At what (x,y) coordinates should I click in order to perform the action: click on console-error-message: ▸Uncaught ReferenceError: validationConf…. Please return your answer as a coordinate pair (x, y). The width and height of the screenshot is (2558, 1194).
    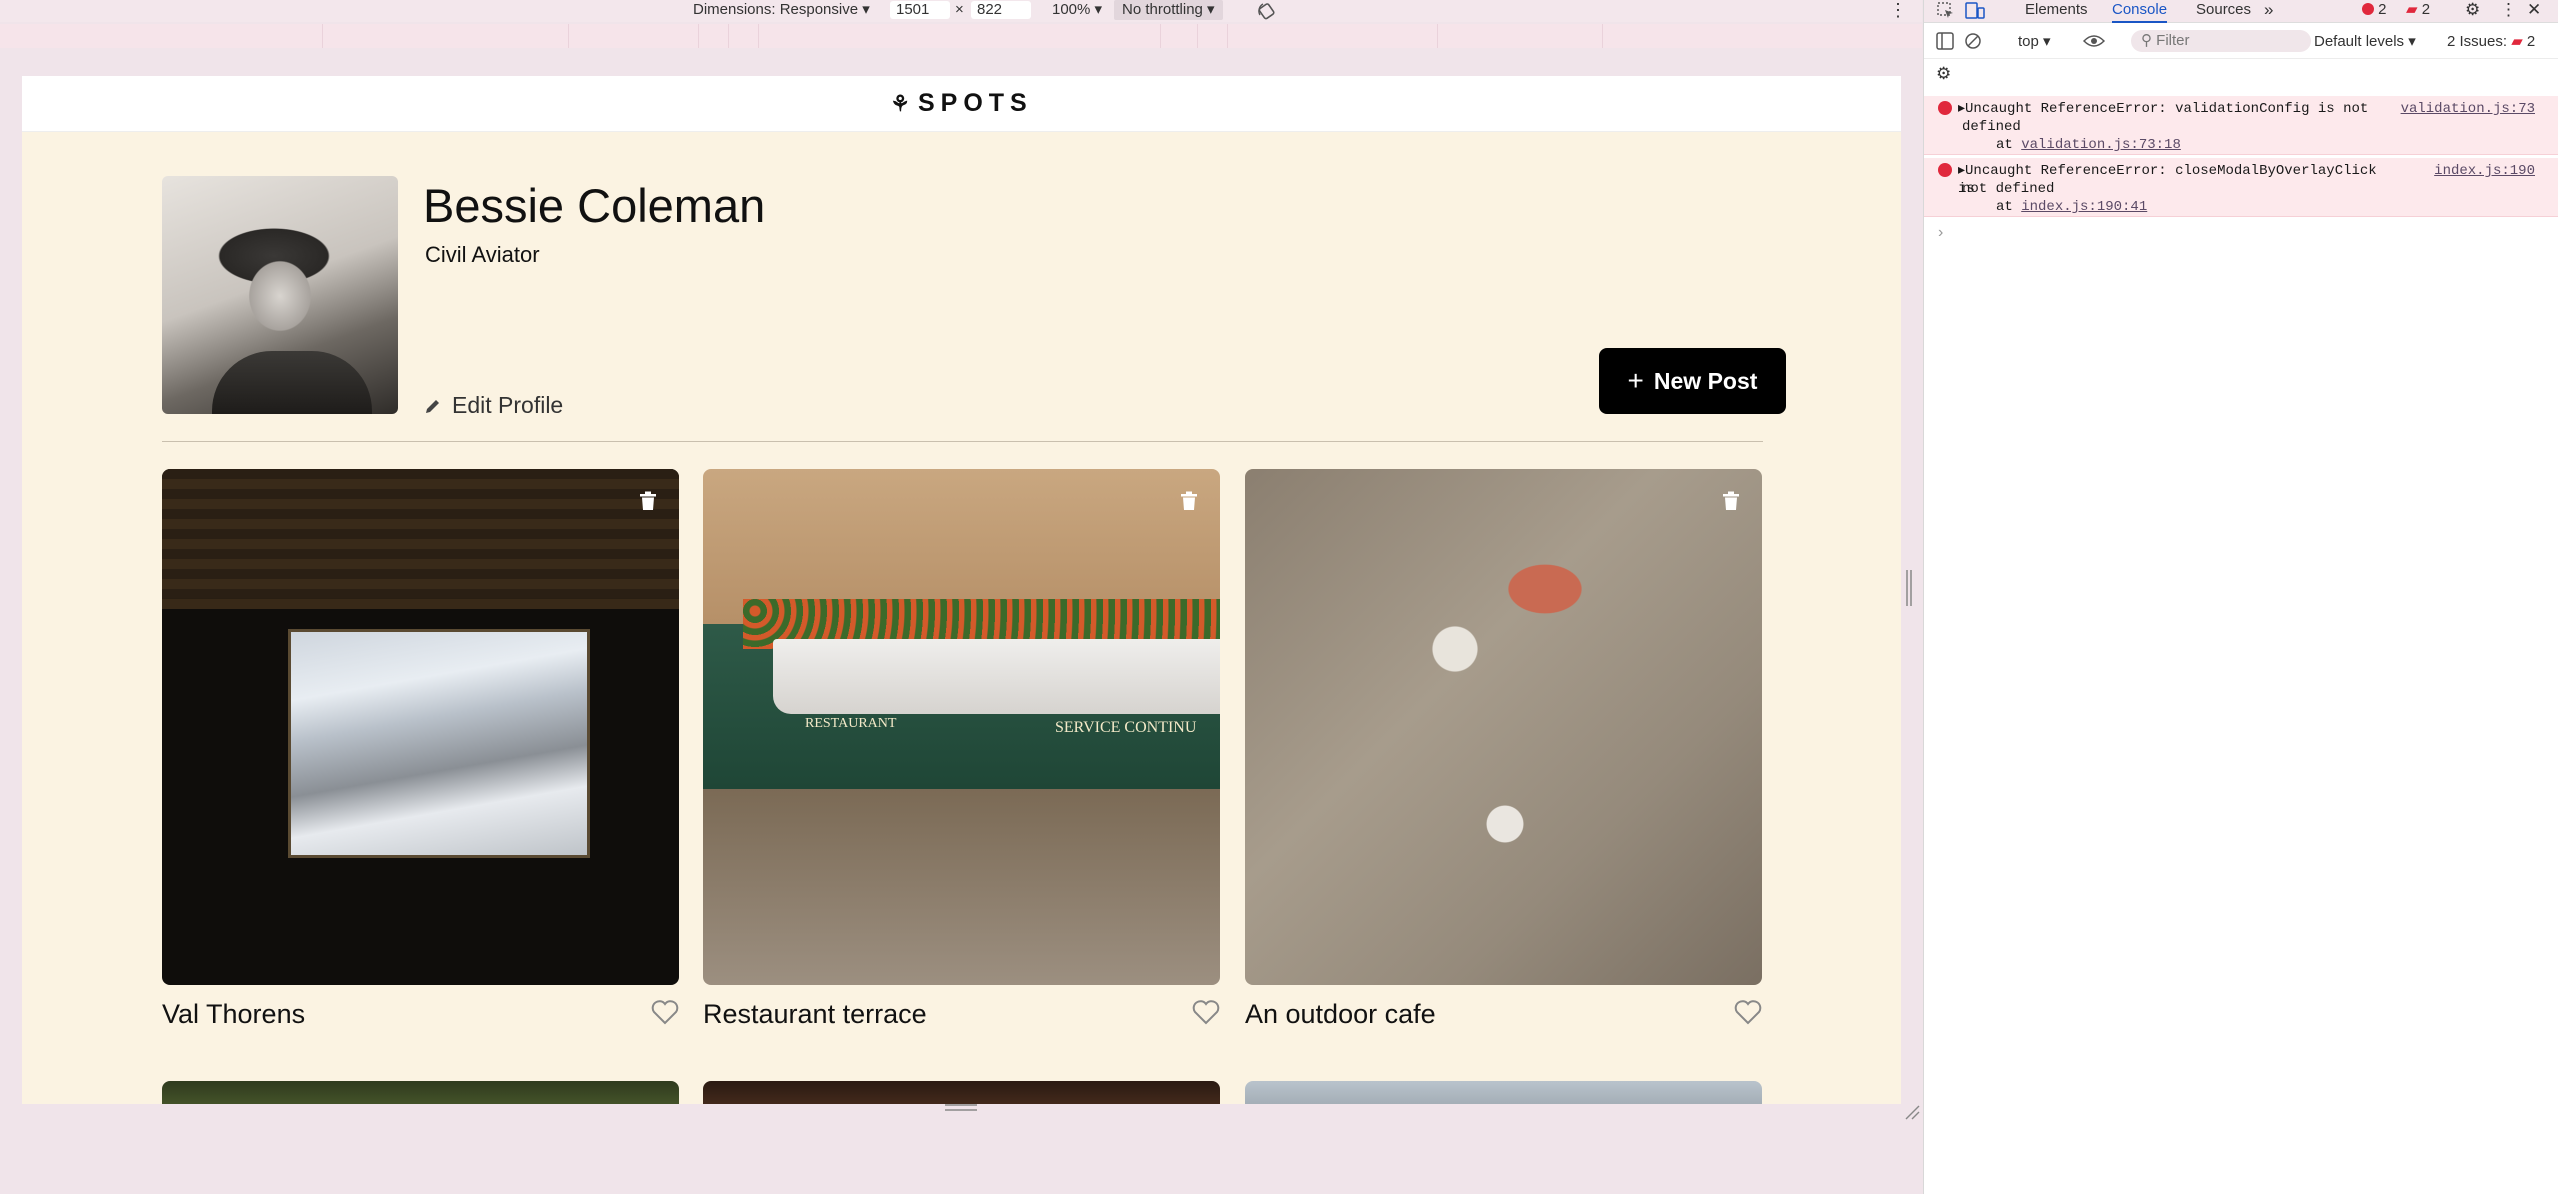
    Looking at the image, I should click on (2241, 125).